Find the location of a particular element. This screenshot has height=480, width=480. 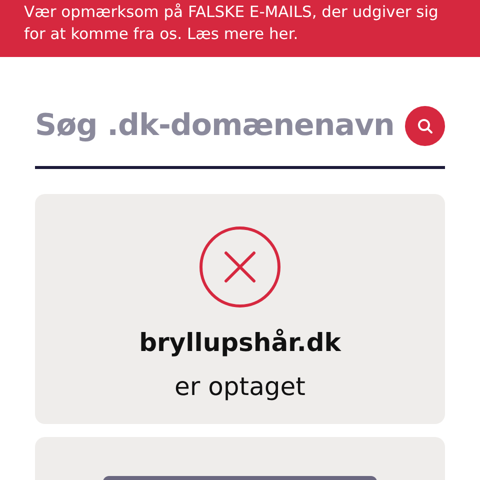

domain-name: bryllupshår.dk is located at coordinates (240, 343).